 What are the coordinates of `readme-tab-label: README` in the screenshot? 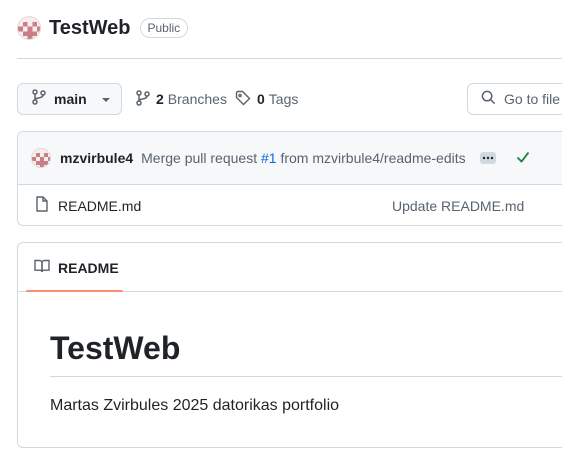 It's located at (88, 267).